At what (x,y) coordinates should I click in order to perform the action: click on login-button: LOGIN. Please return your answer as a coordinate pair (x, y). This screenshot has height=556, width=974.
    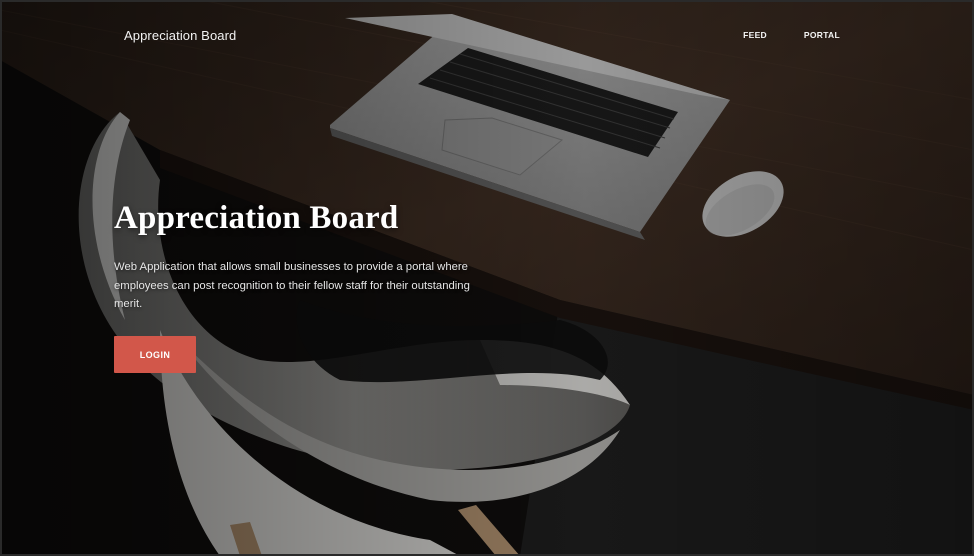
    Looking at the image, I should click on (155, 354).